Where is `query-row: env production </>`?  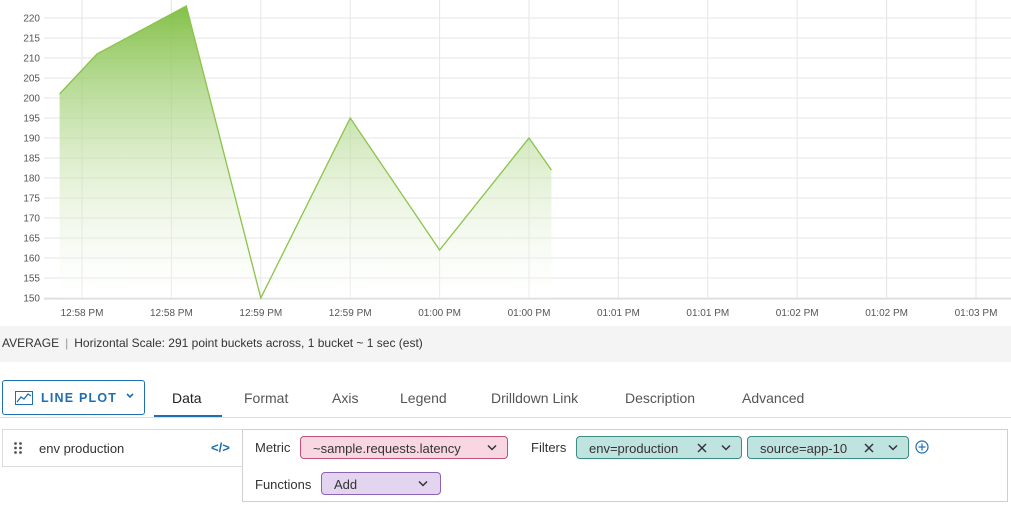
query-row: env production </> is located at coordinates (122, 448).